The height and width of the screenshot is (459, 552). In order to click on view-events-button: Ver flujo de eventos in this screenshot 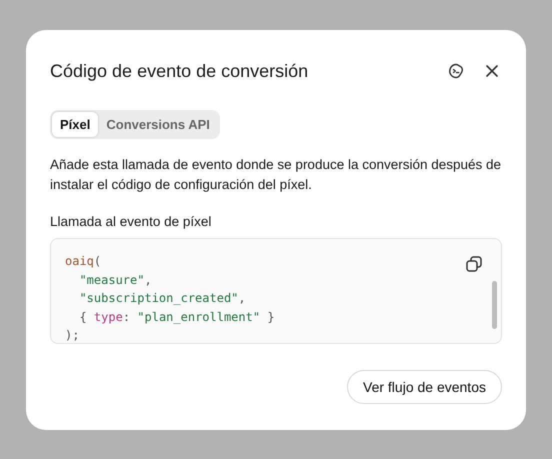, I will do `click(424, 387)`.